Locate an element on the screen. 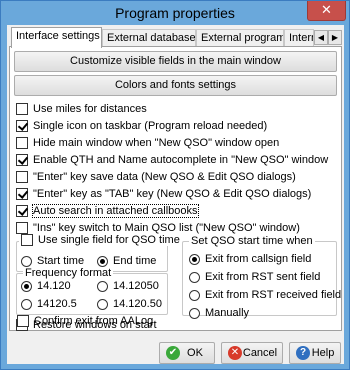 Image resolution: width=350 pixels, height=370 pixels. option-label: Use miles for distances is located at coordinates (90, 109).